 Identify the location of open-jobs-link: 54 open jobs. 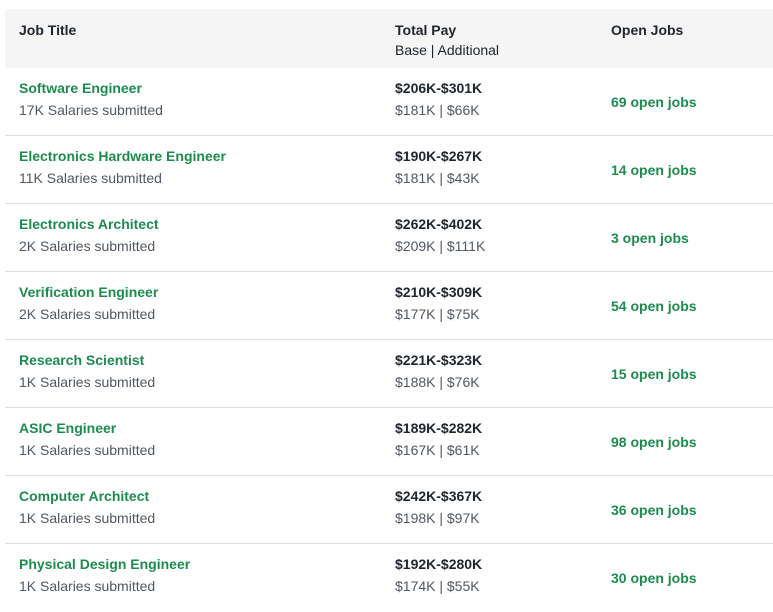
(654, 306).